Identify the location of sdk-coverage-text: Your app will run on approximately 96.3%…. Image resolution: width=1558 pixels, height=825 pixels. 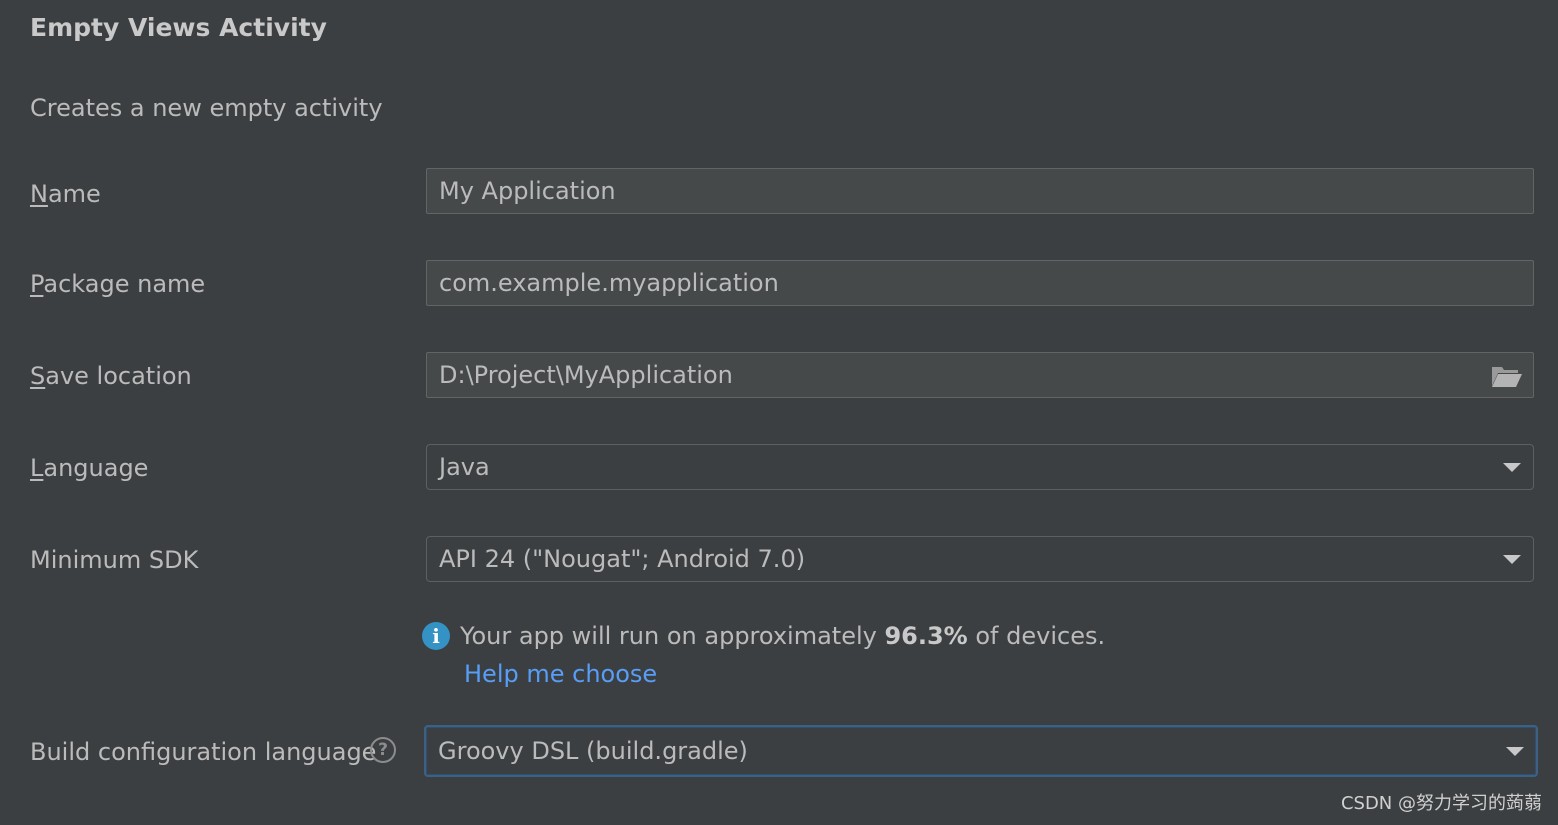
(782, 636).